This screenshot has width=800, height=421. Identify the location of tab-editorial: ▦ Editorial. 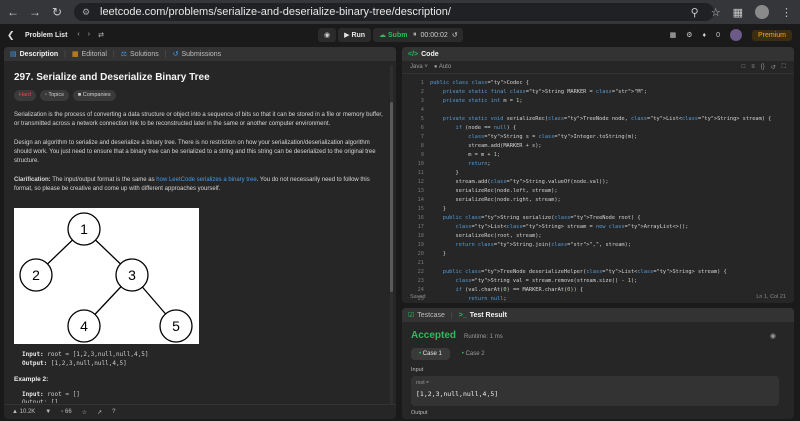
(89, 54).